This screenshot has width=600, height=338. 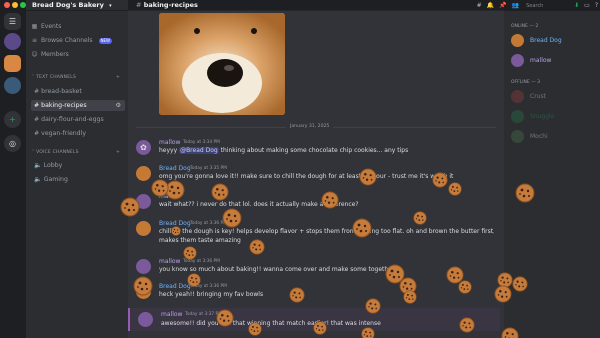 I want to click on voice-channels-category: ˅ VOICE CHANNELS +, so click(x=76, y=152).